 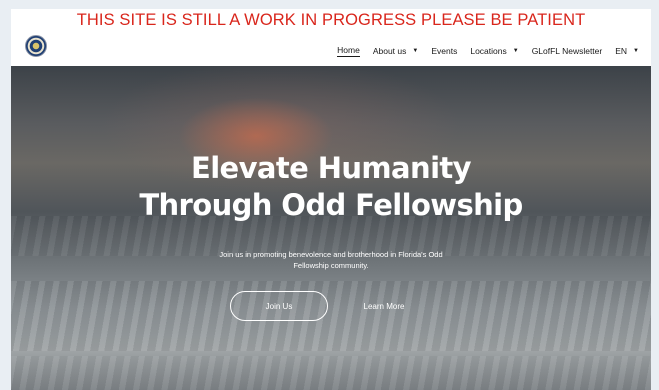 I want to click on nav-item-home: Home, so click(x=348, y=51).